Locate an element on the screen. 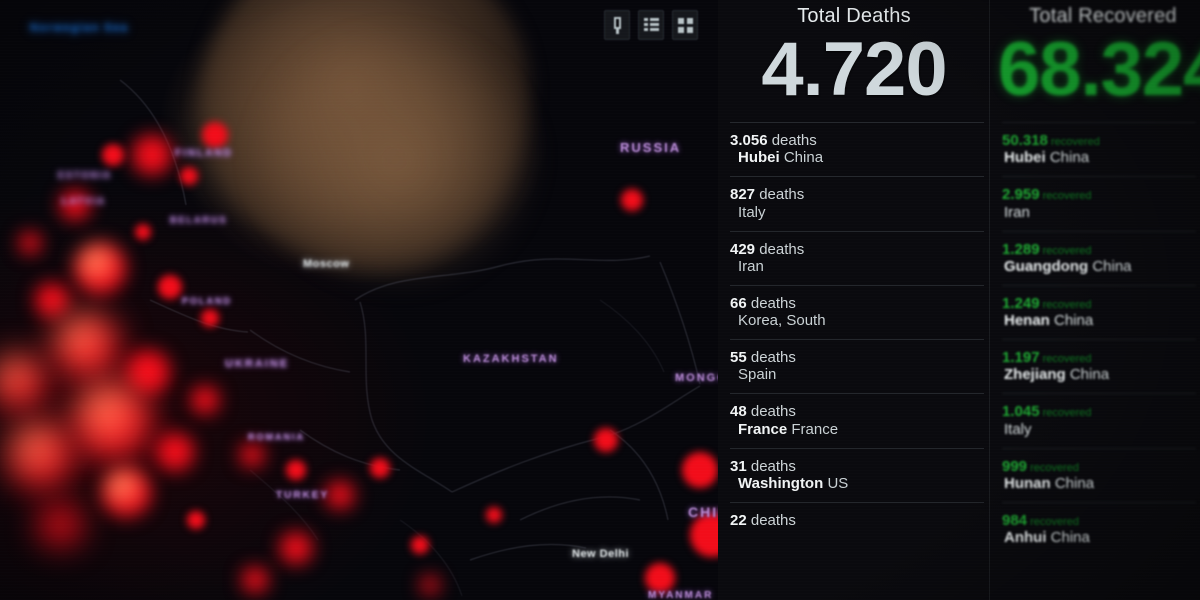 Image resolution: width=1200 pixels, height=600 pixels. row-region: Anhui is located at coordinates (1027, 537).